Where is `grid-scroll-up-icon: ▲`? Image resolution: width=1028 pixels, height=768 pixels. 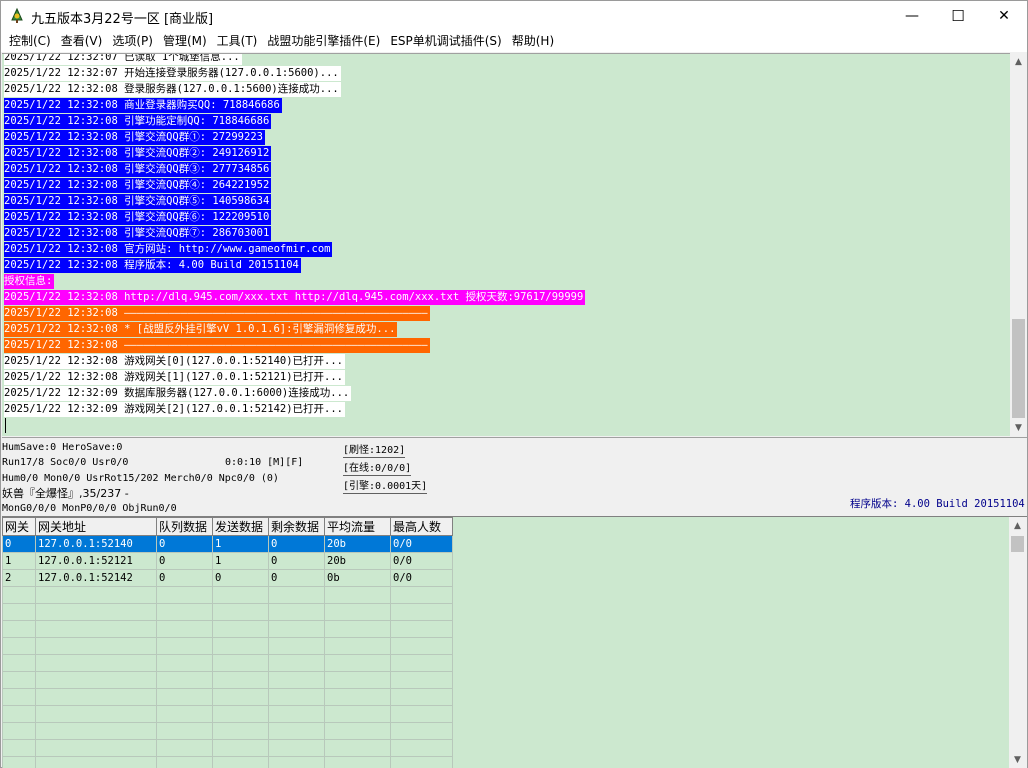 grid-scroll-up-icon: ▲ is located at coordinates (1017, 525).